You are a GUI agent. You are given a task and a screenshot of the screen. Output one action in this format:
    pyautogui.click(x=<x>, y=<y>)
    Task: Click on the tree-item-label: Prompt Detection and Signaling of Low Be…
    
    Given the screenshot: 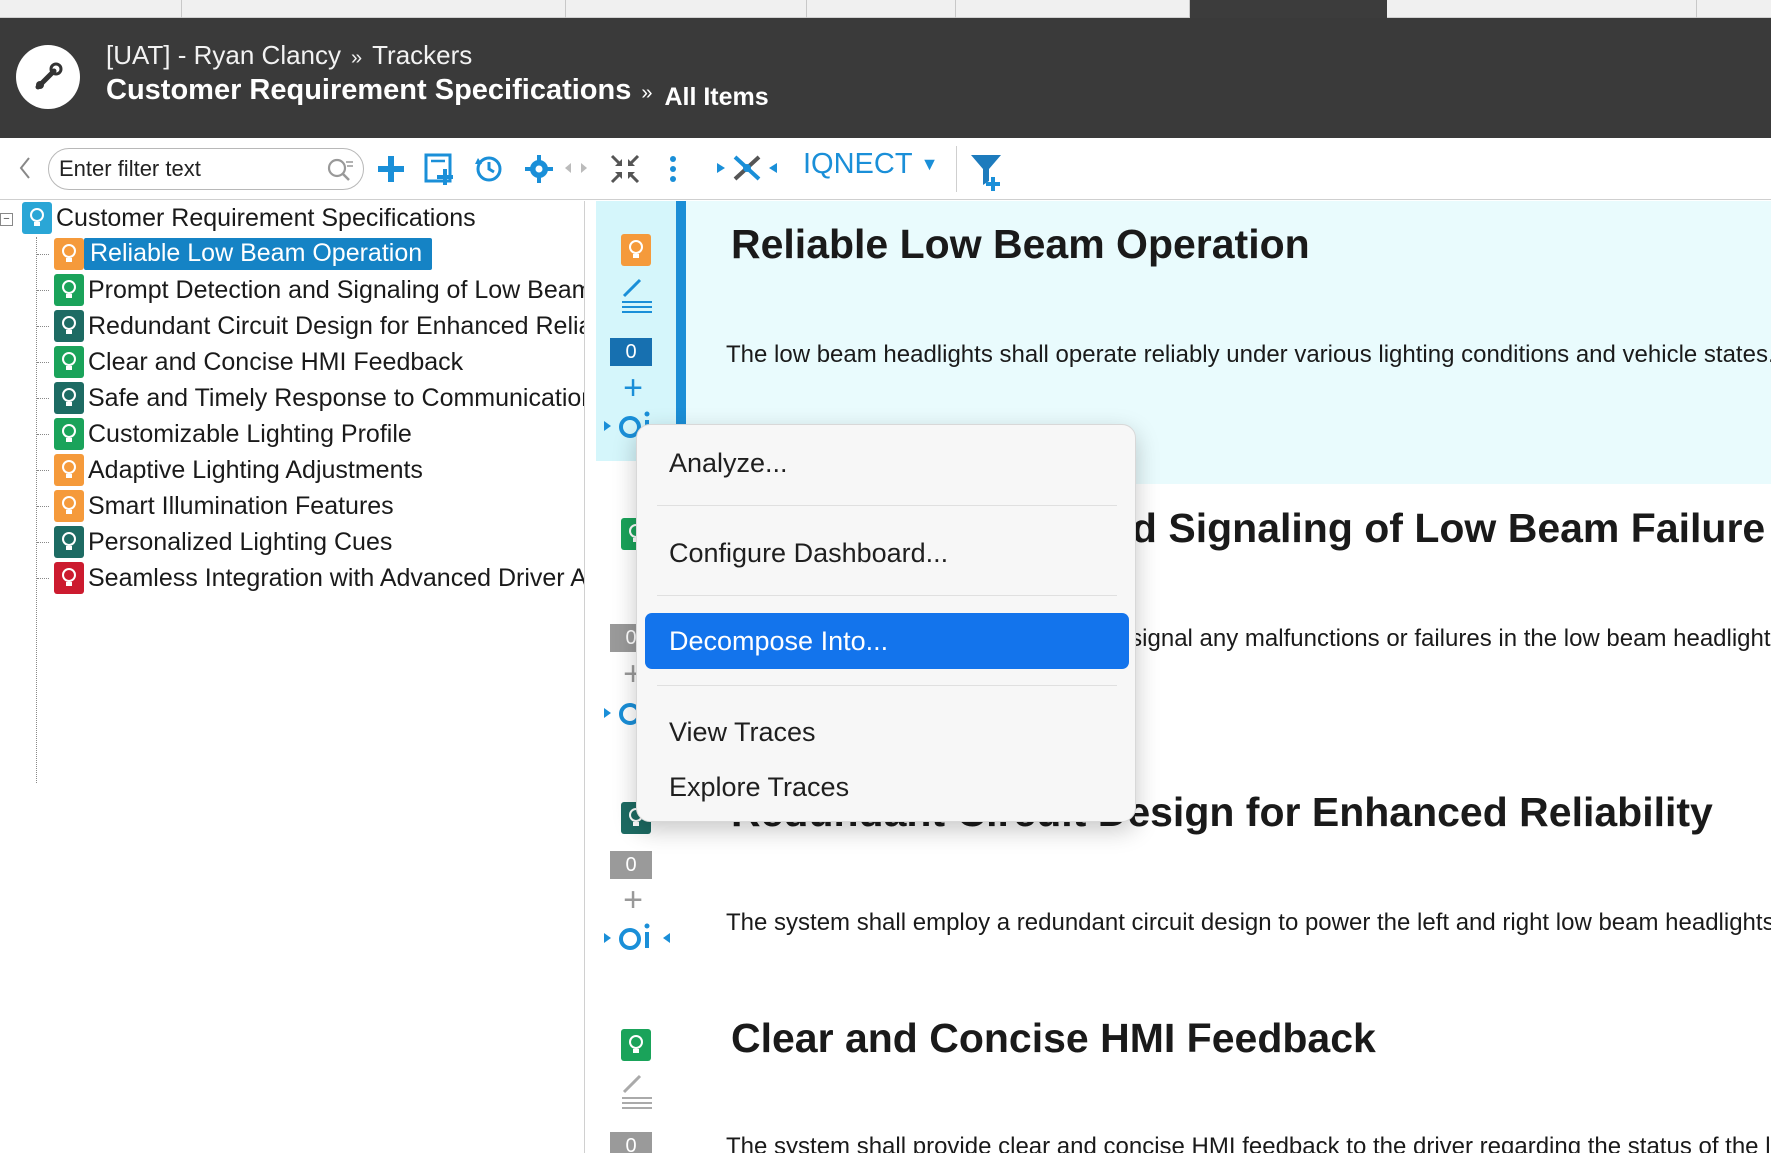 What is the action you would take?
    pyautogui.click(x=336, y=289)
    